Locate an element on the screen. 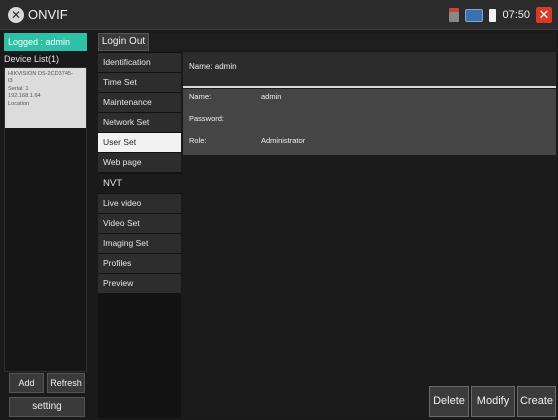 The width and height of the screenshot is (558, 420). role-value: Administrator is located at coordinates (283, 140).